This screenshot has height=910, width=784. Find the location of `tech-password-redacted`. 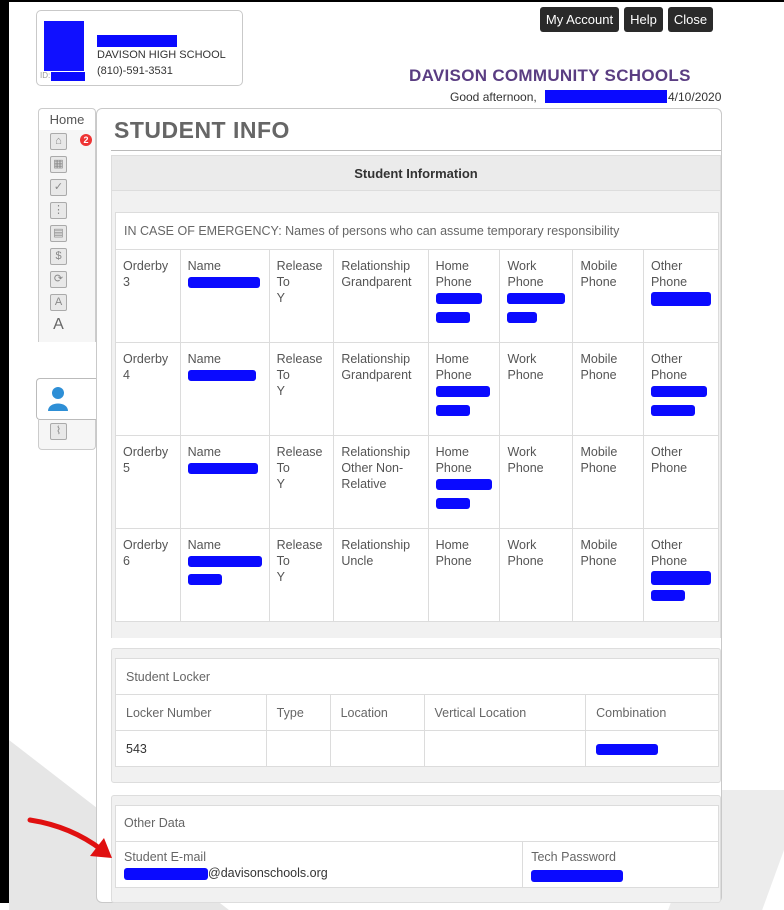

tech-password-redacted is located at coordinates (577, 875).